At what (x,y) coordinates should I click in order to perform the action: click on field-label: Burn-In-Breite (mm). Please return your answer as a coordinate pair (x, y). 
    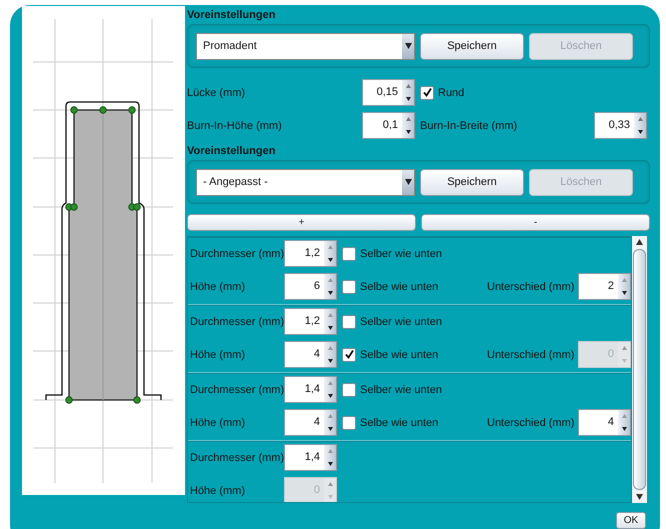
    Looking at the image, I should click on (469, 126).